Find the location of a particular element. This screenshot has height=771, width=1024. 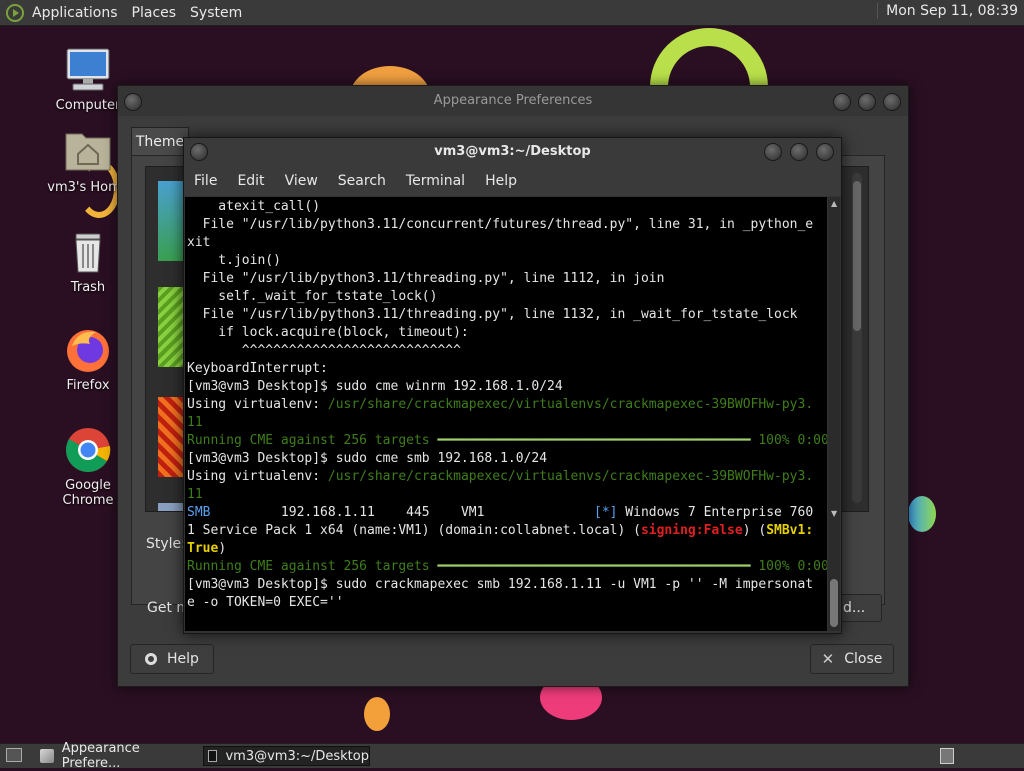

terminal-line: KeyboardInterrupt: is located at coordinates (507, 369).